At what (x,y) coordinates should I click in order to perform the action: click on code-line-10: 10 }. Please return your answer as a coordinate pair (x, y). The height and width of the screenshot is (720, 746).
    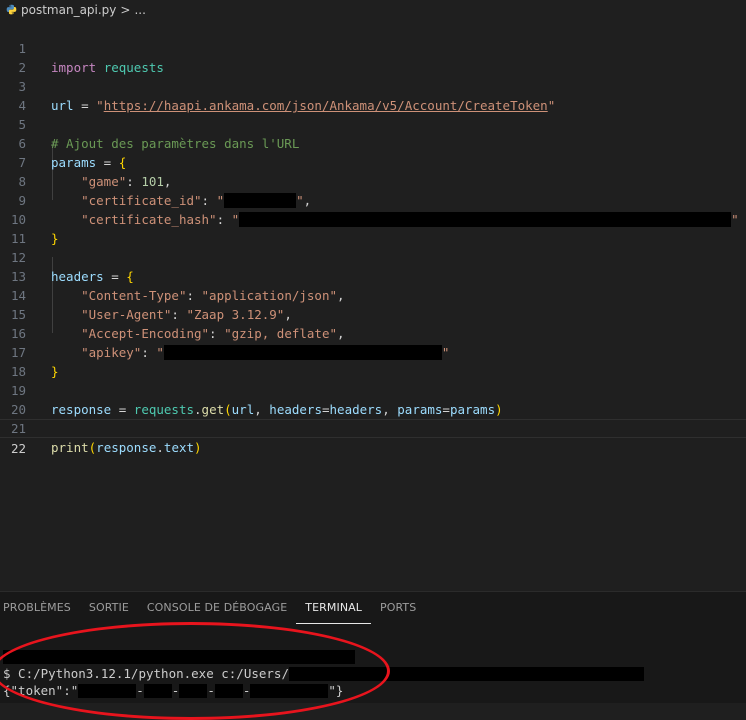
    Looking at the image, I should click on (373, 218).